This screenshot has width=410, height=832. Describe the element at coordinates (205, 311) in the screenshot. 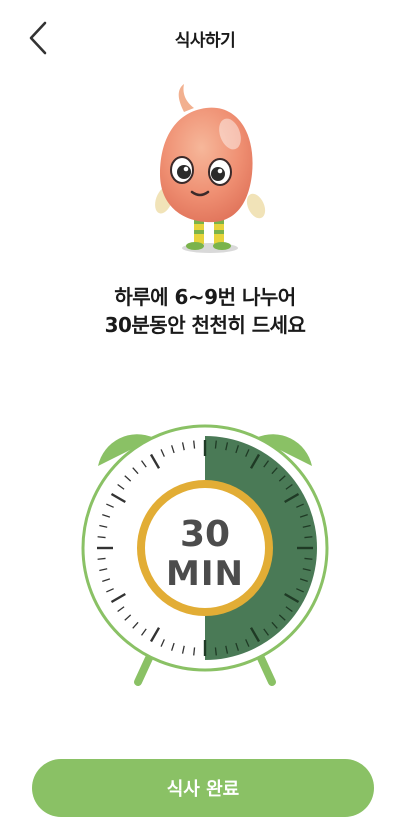

I see `meal-instruction: 하루에 6~9번 나누어 30분동안 천천히 드세요` at that location.